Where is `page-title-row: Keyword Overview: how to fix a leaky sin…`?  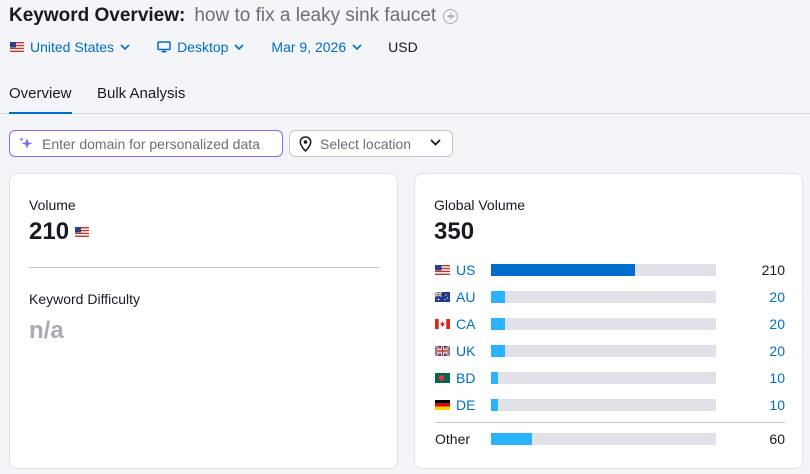 page-title-row: Keyword Overview: how to fix a leaky sin… is located at coordinates (234, 16).